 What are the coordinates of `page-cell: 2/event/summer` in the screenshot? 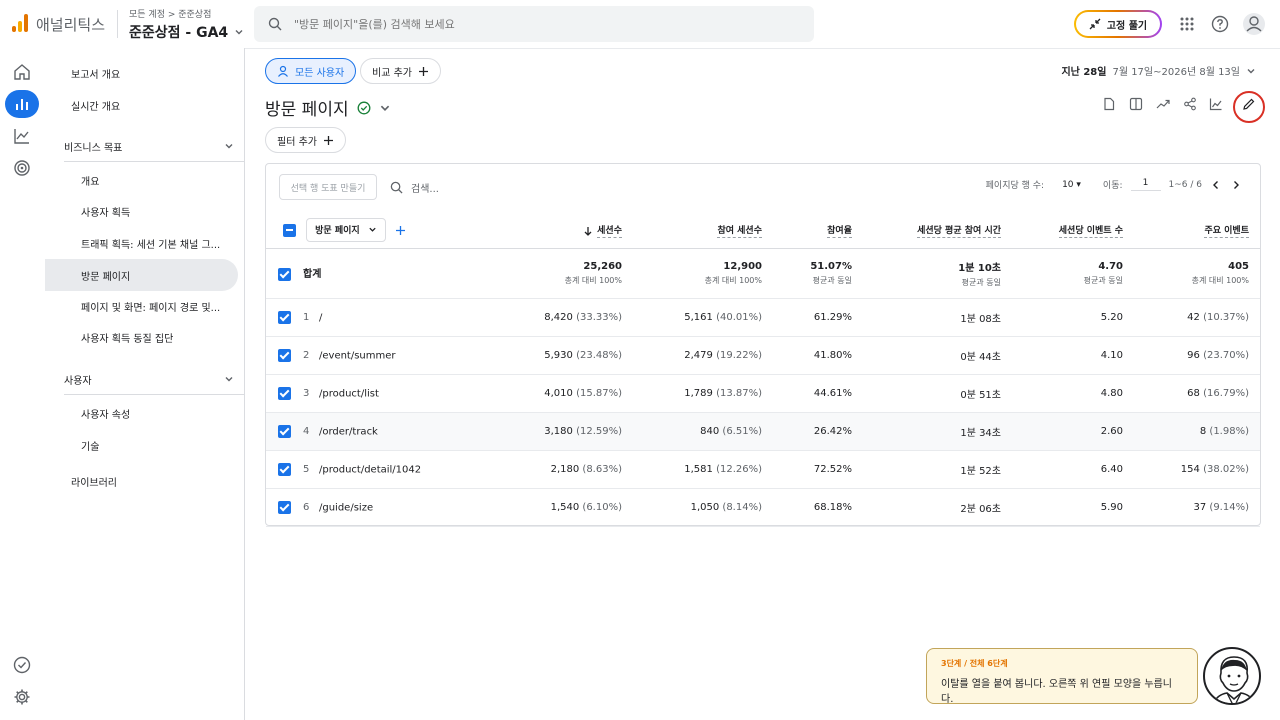 It's located at (381, 355).